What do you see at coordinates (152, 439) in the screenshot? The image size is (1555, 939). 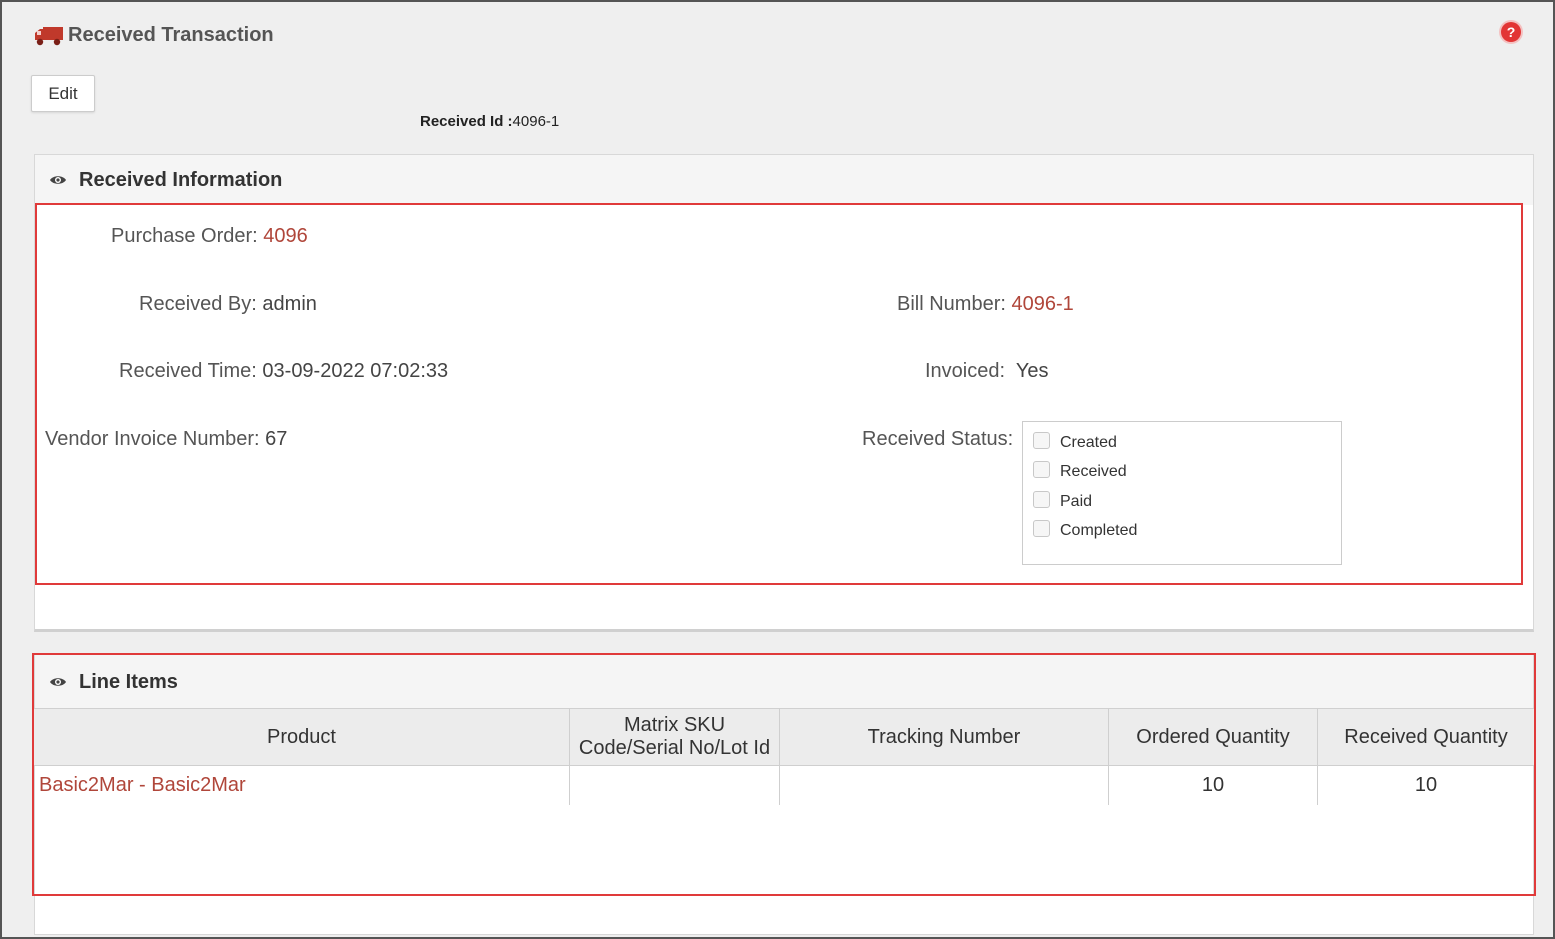 I see `vendor-invoice-label: Vendor Invoice Number:` at bounding box center [152, 439].